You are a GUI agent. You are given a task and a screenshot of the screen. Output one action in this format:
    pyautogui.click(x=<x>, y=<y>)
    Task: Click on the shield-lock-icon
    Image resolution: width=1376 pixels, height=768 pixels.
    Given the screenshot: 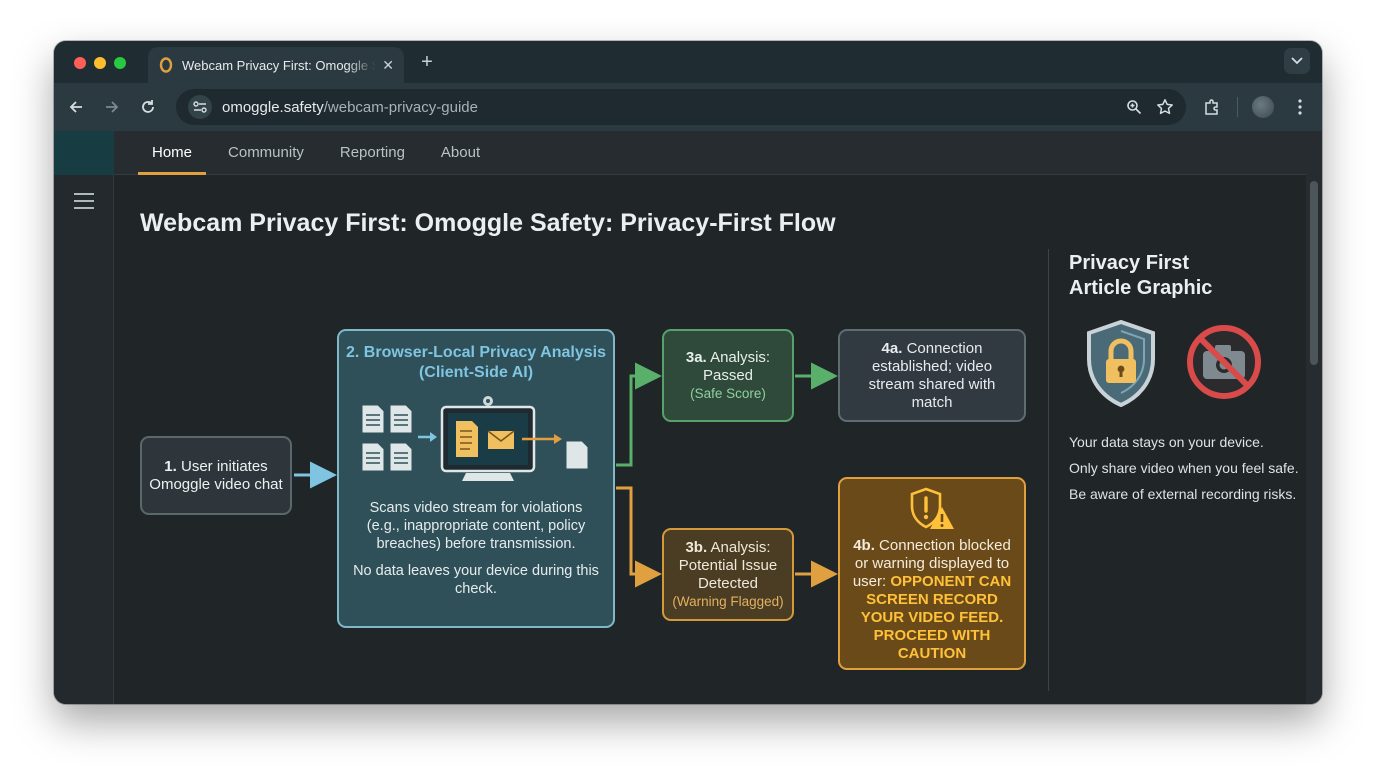 What is the action you would take?
    pyautogui.click(x=1121, y=363)
    